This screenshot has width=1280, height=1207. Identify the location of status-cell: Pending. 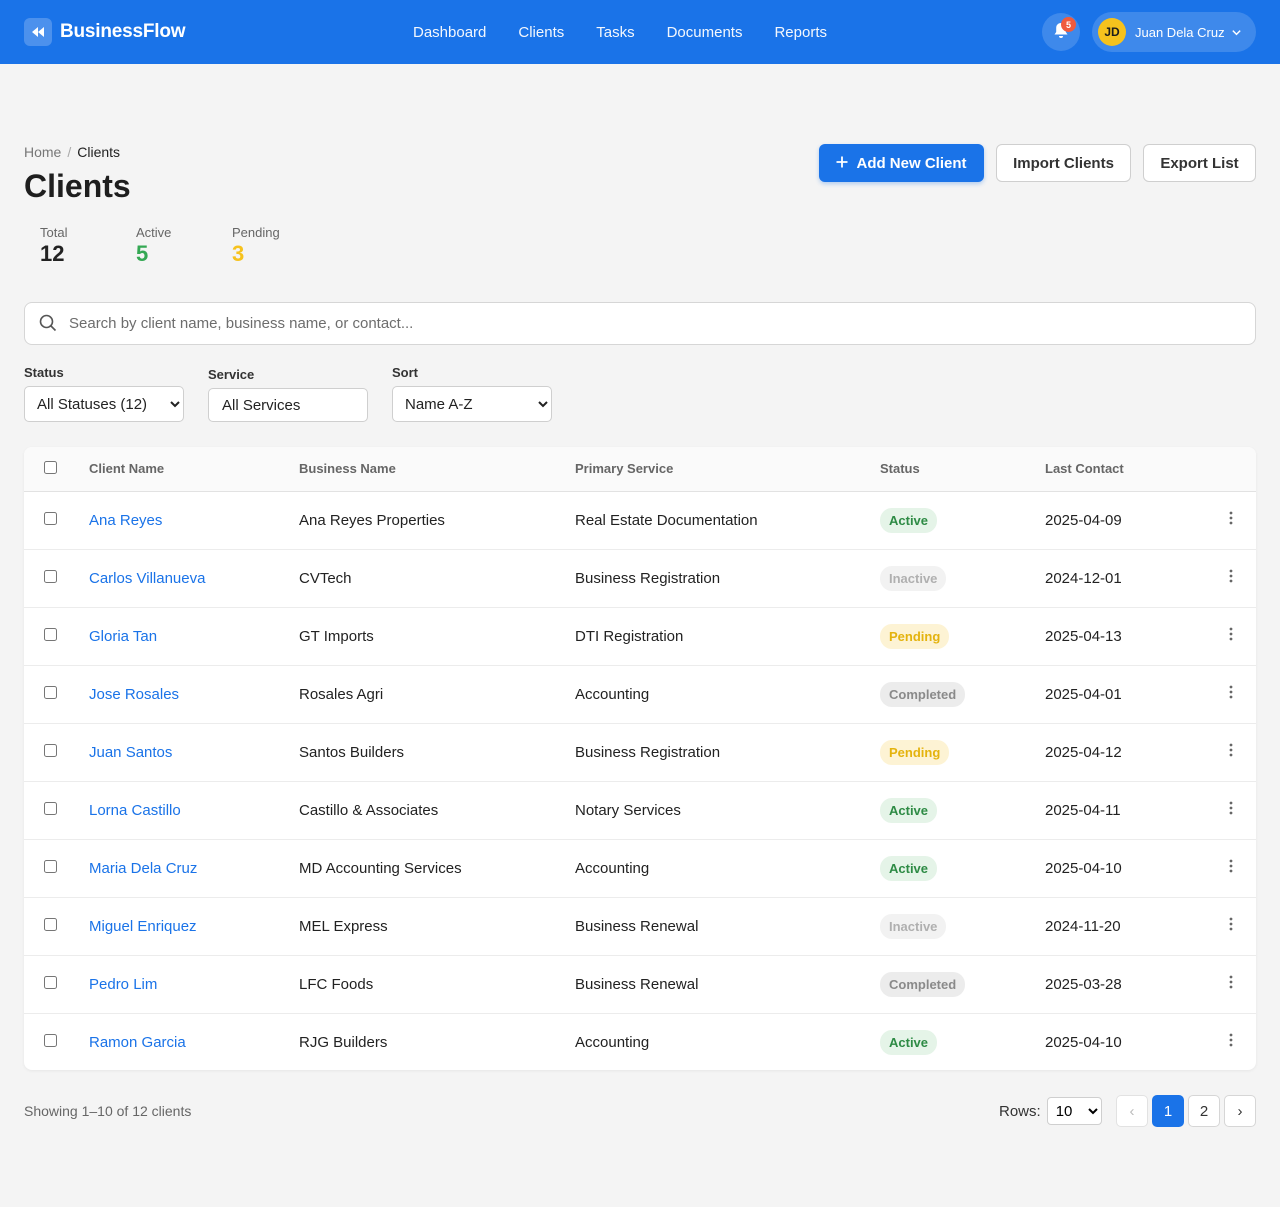
(962, 636).